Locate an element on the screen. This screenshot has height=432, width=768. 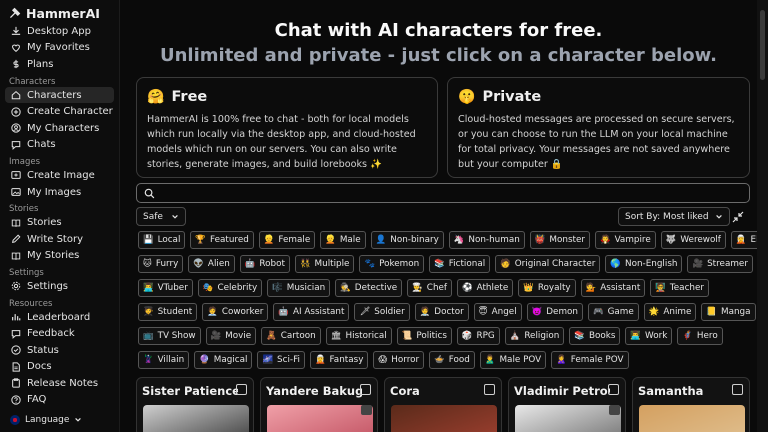
hammer-icon is located at coordinates (15, 12).